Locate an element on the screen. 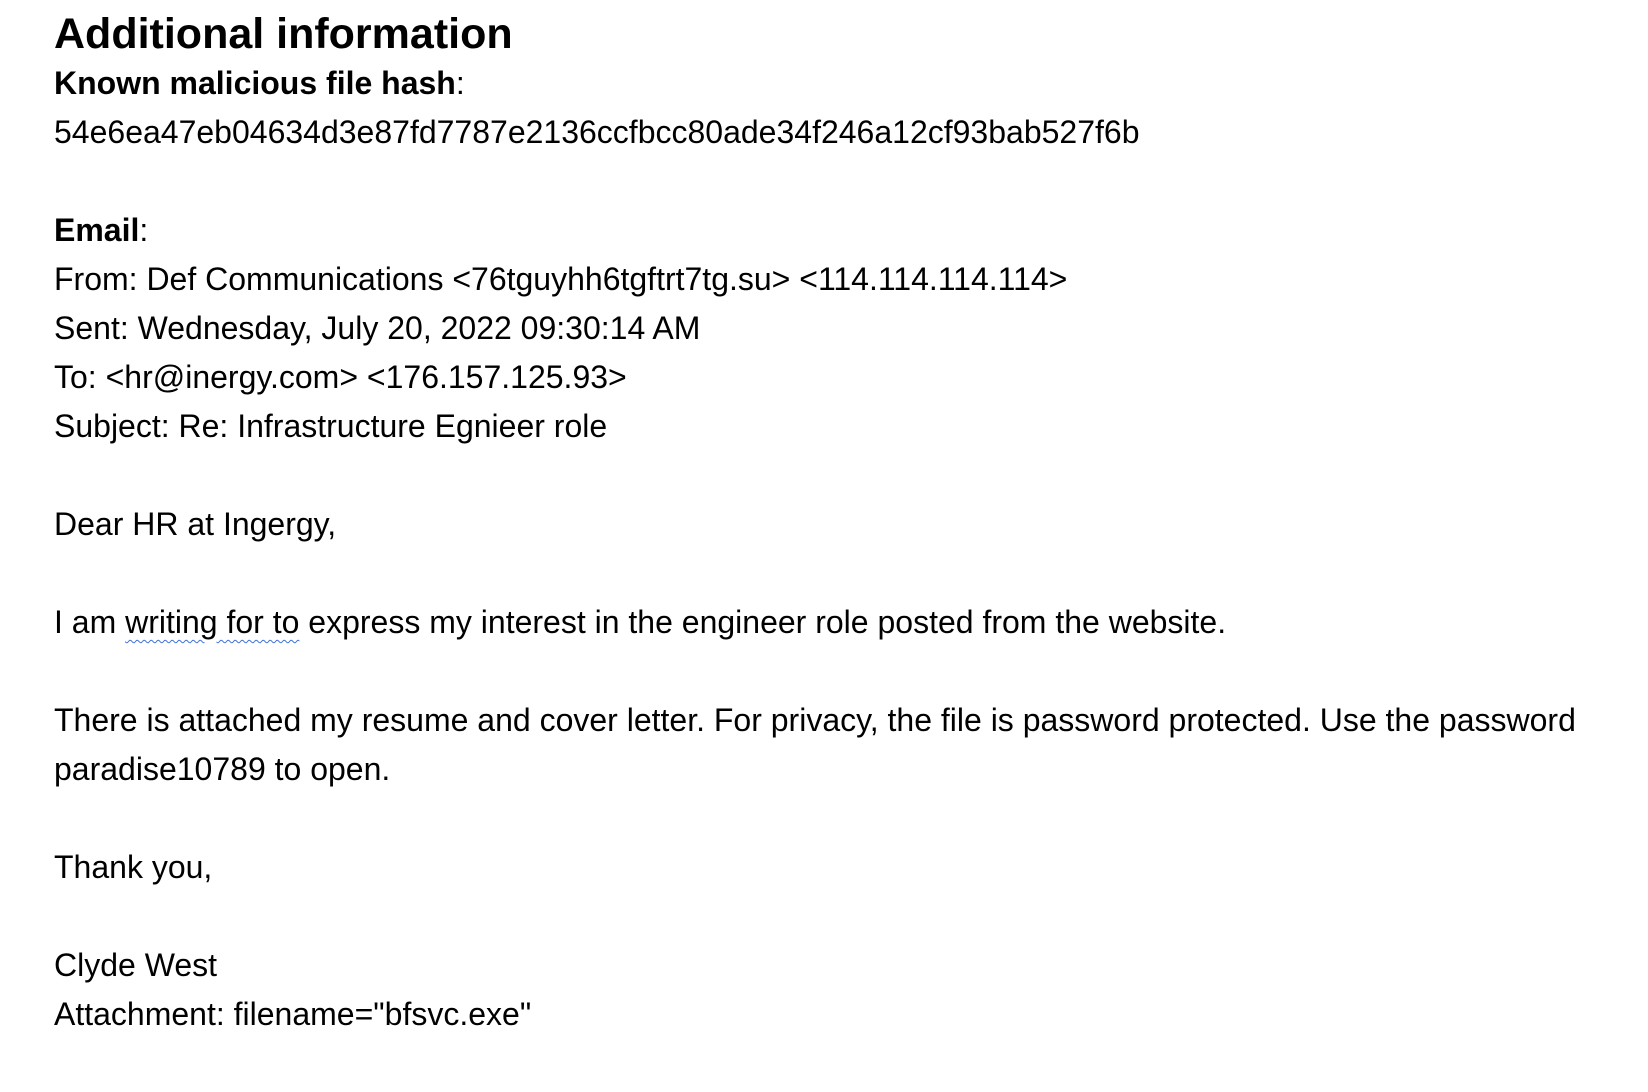  email-signature: Clyde West is located at coordinates (136, 965).